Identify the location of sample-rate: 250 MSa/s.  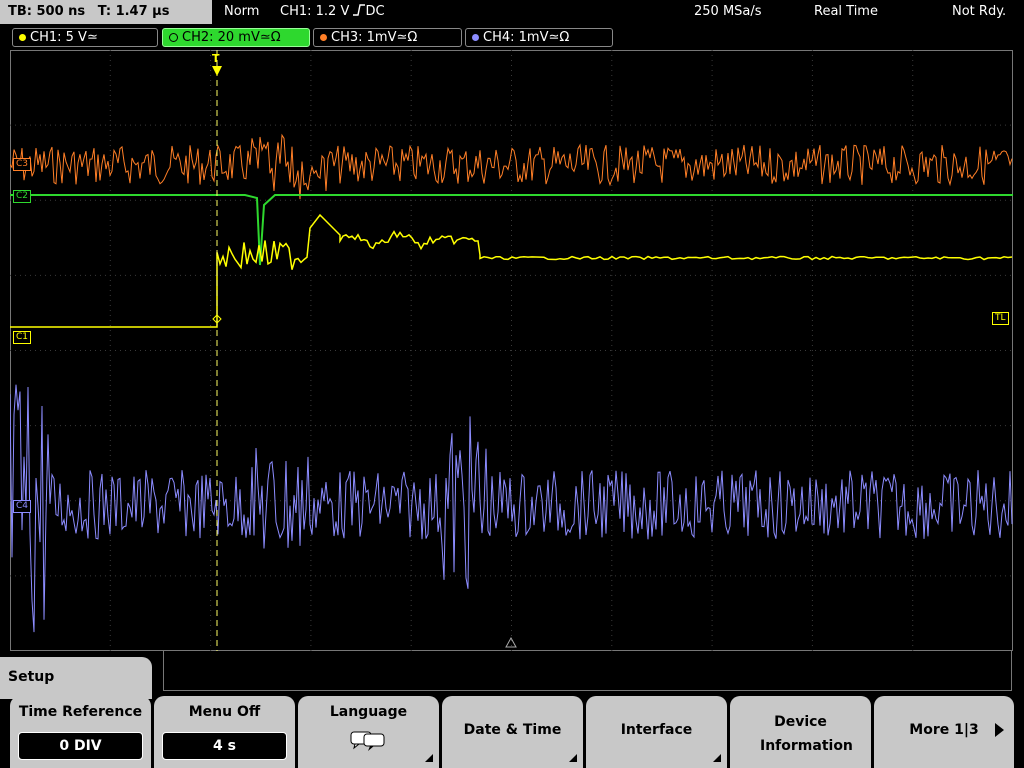
(728, 11).